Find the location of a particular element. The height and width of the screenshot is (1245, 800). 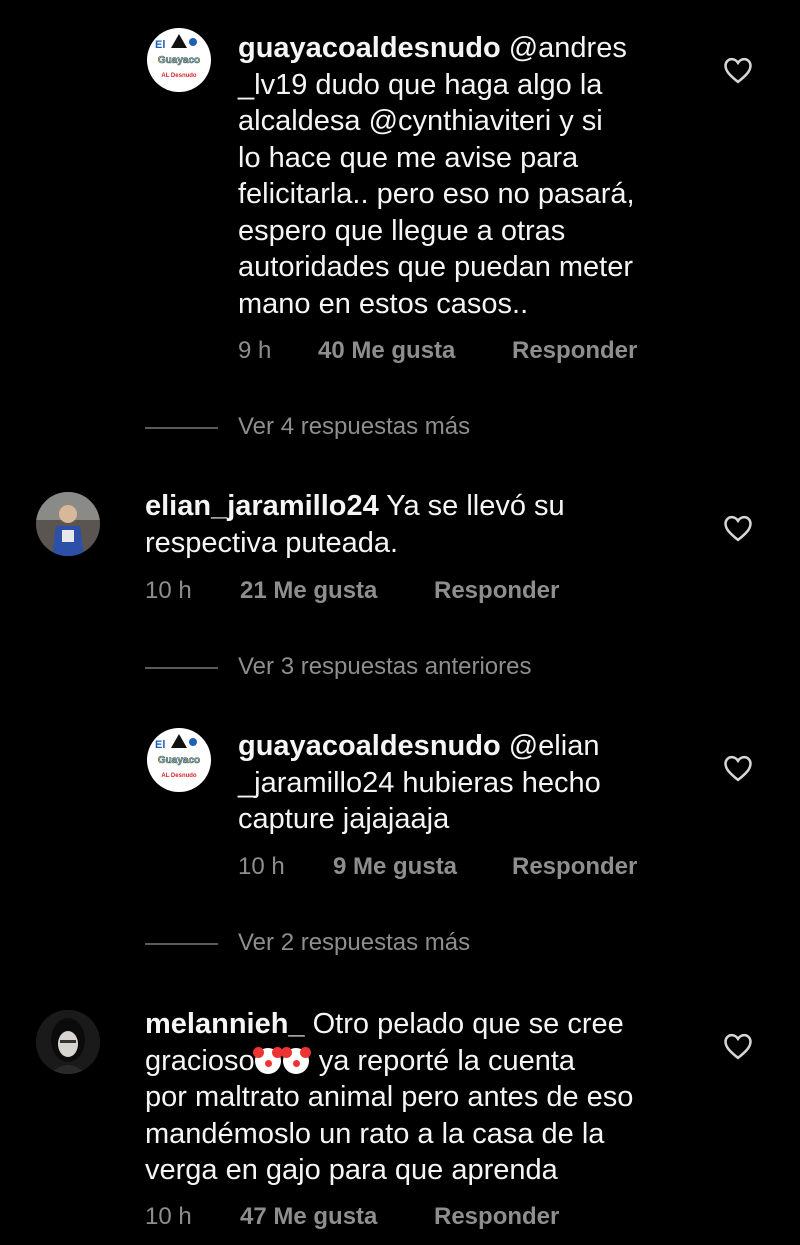

likes-count: 40 Me gusta is located at coordinates (415, 351).